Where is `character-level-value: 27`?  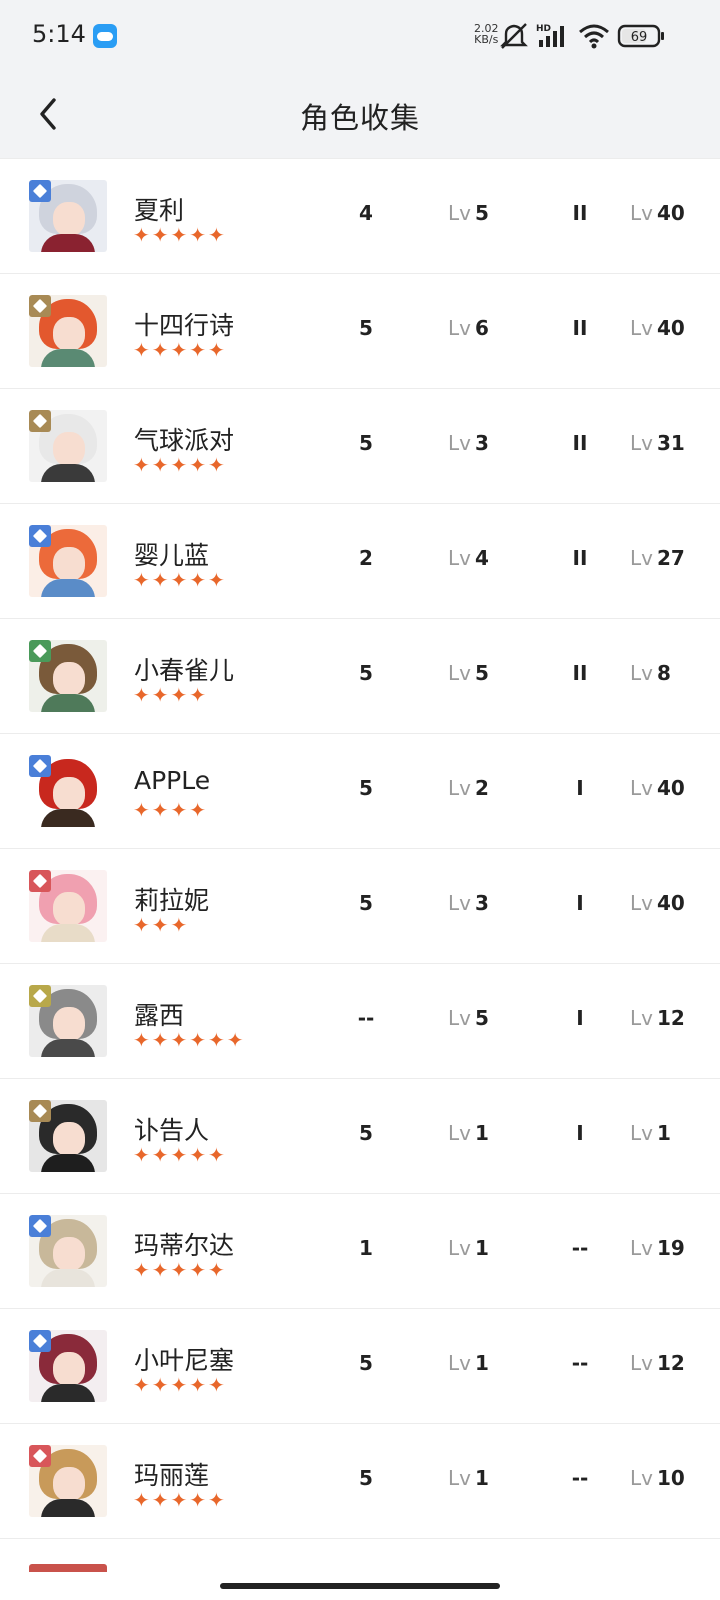 character-level-value: 27 is located at coordinates (670, 558).